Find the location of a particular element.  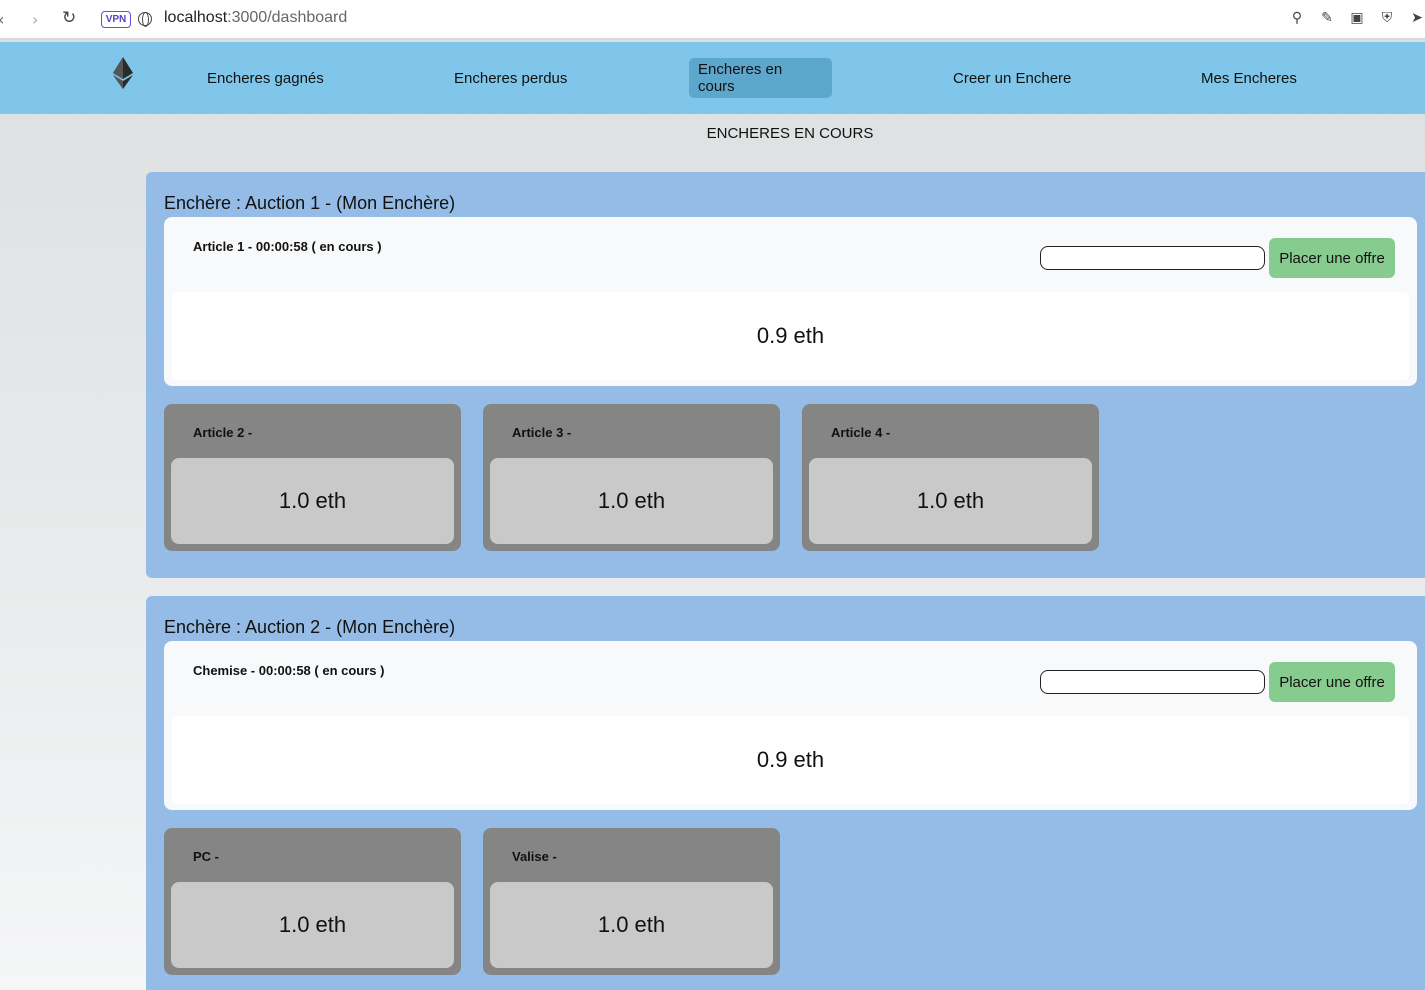

address-bar: localhost:3000/dashboard is located at coordinates (255, 18).